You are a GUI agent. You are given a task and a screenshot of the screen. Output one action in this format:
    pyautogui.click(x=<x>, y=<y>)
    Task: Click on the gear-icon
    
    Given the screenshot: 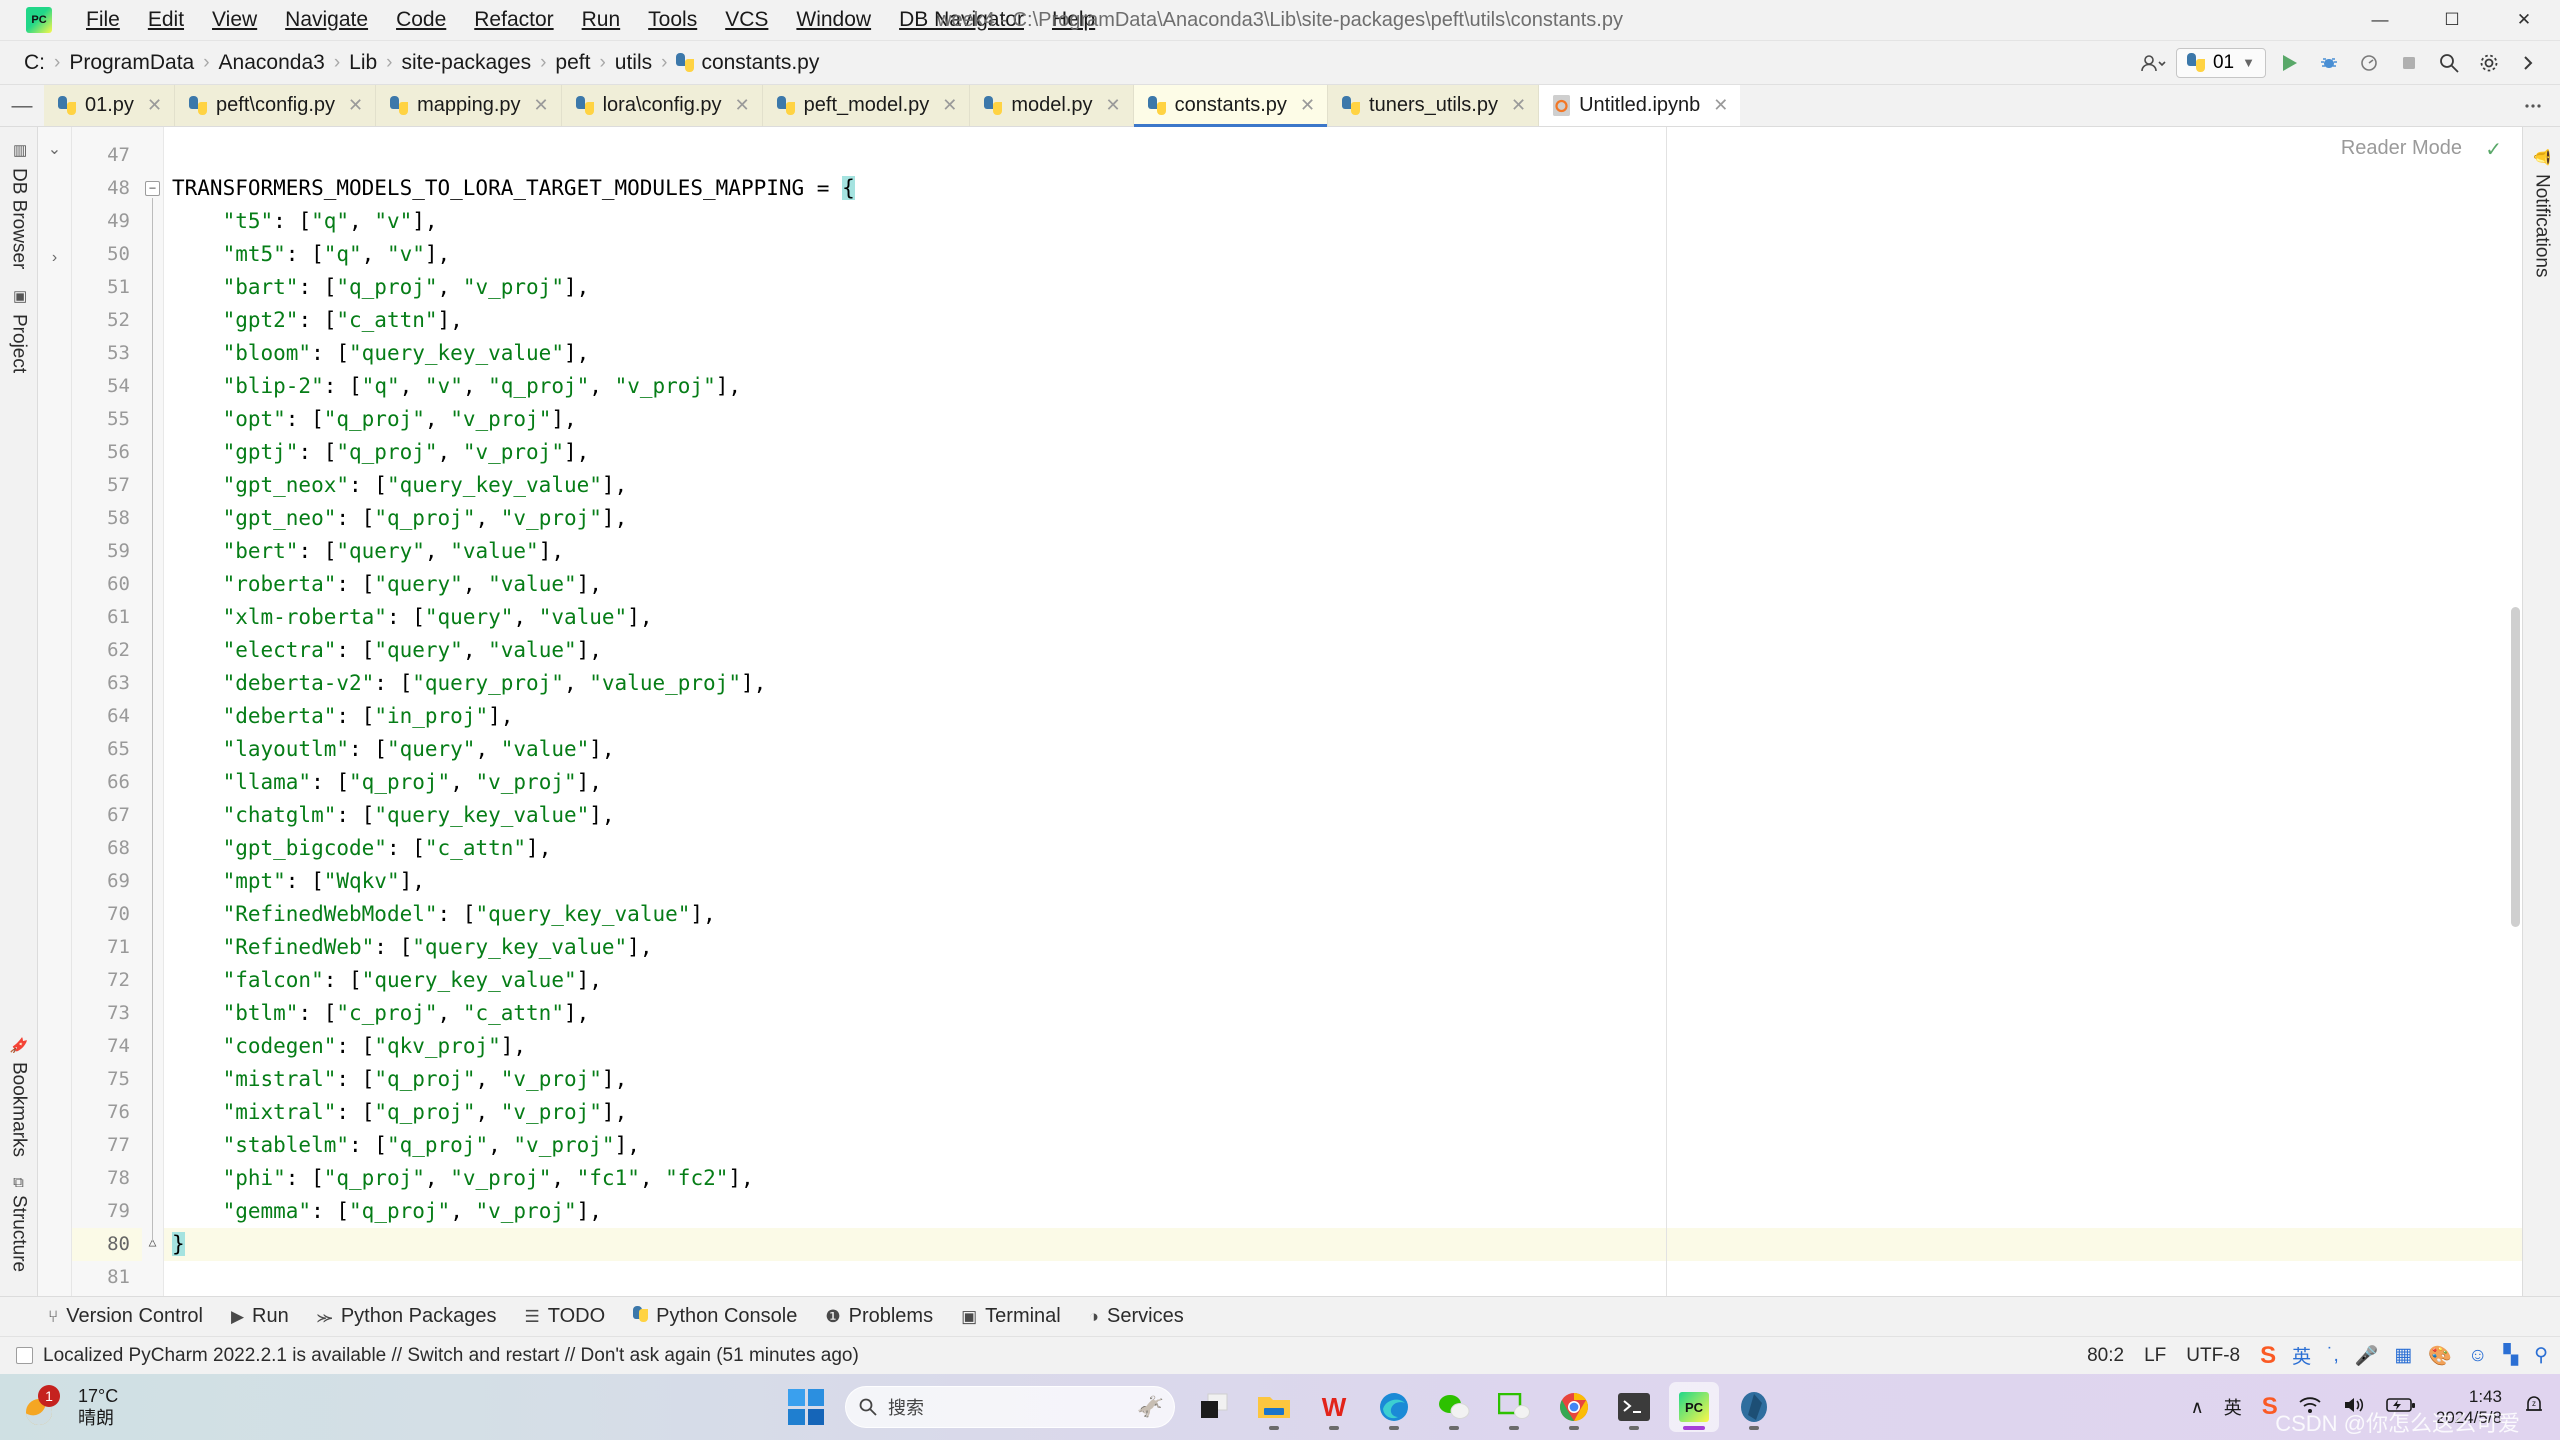 What is the action you would take?
    pyautogui.click(x=2489, y=63)
    